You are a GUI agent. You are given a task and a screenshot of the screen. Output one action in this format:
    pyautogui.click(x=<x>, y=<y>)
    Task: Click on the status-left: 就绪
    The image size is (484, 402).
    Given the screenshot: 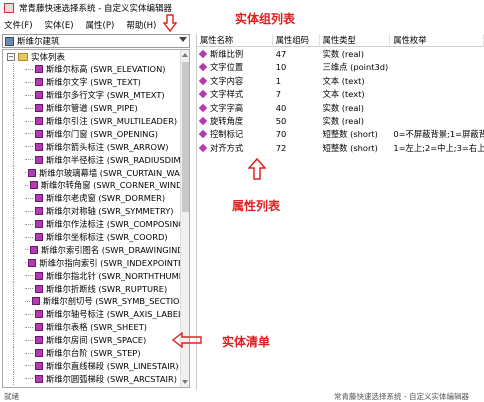 What is the action you would take?
    pyautogui.click(x=11, y=396)
    